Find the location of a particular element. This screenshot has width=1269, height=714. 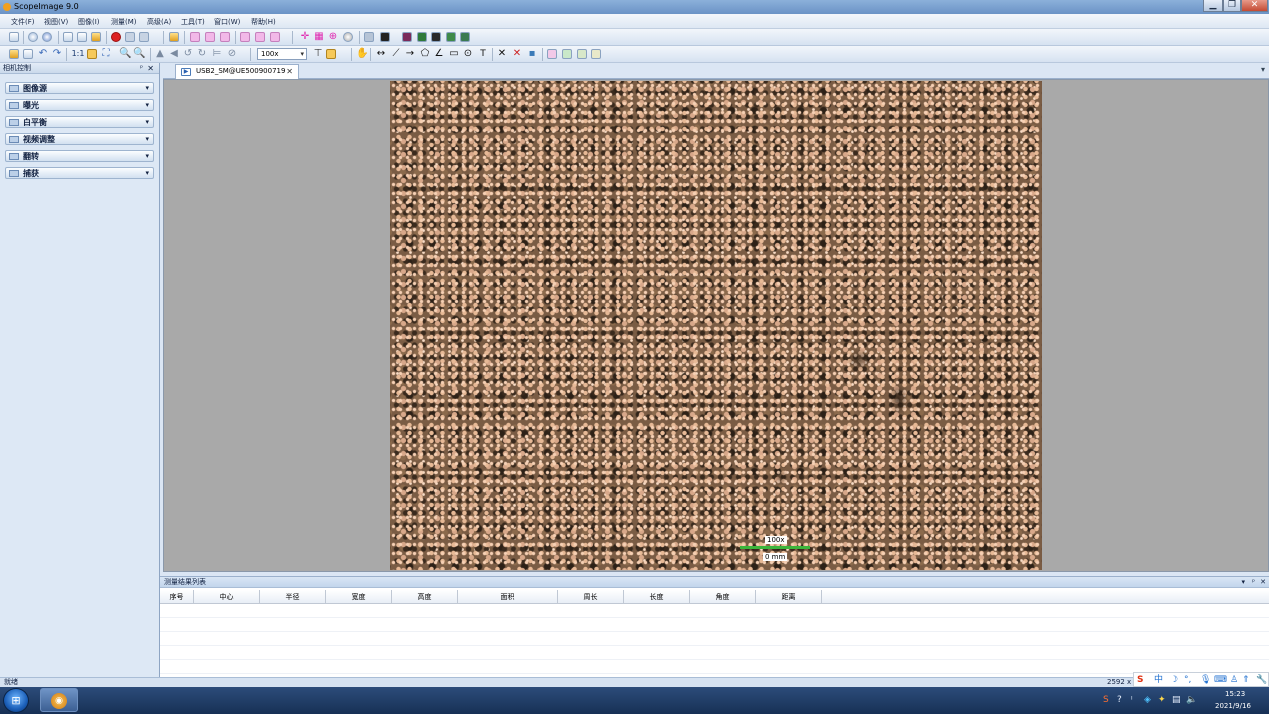

target-icon: ⊕ is located at coordinates (333, 37).